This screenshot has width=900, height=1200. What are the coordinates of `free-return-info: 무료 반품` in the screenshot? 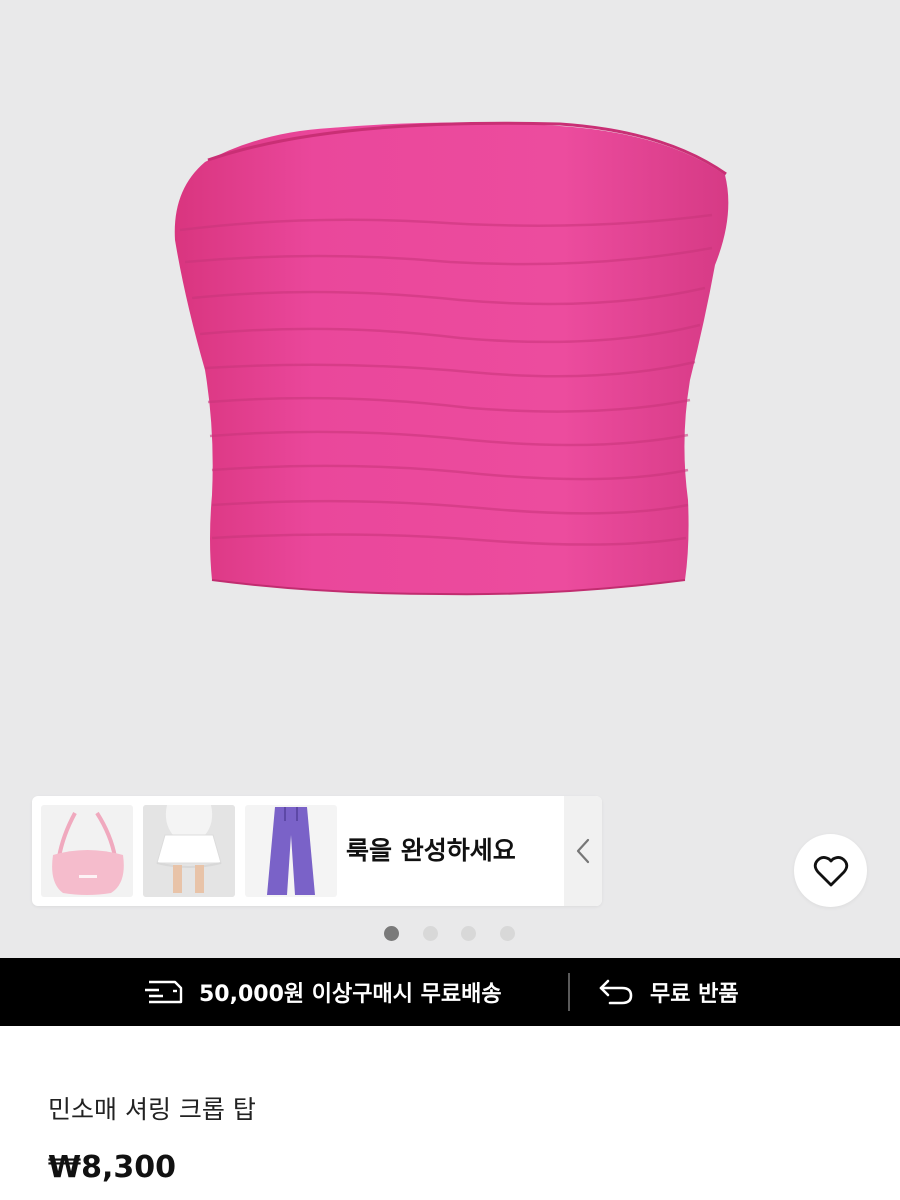 It's located at (668, 992).